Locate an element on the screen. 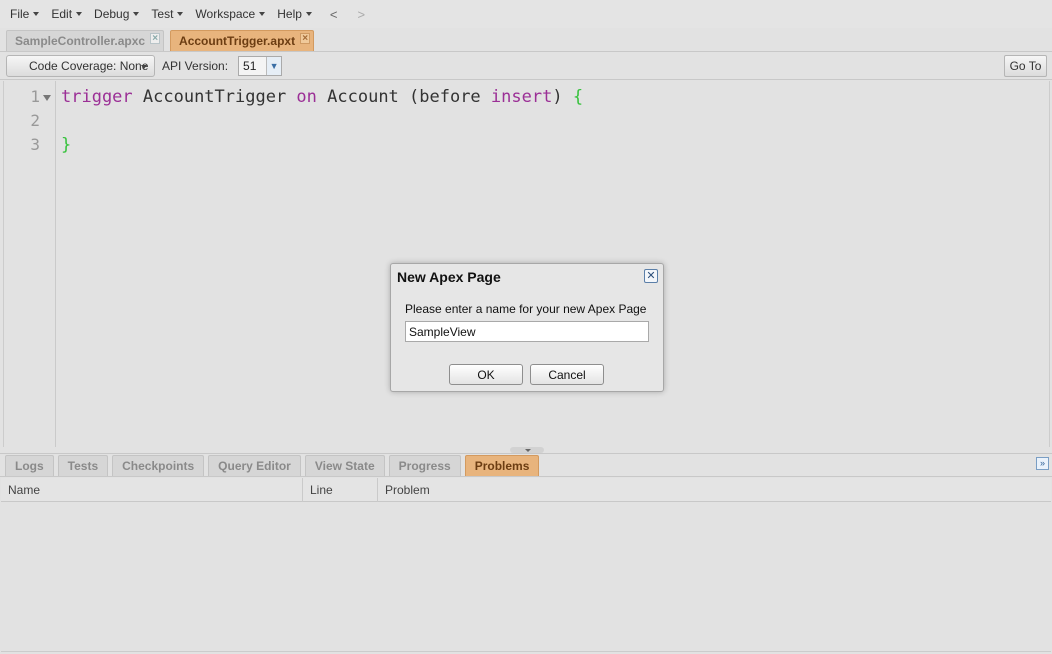  tab-problems: Problems is located at coordinates (502, 465).